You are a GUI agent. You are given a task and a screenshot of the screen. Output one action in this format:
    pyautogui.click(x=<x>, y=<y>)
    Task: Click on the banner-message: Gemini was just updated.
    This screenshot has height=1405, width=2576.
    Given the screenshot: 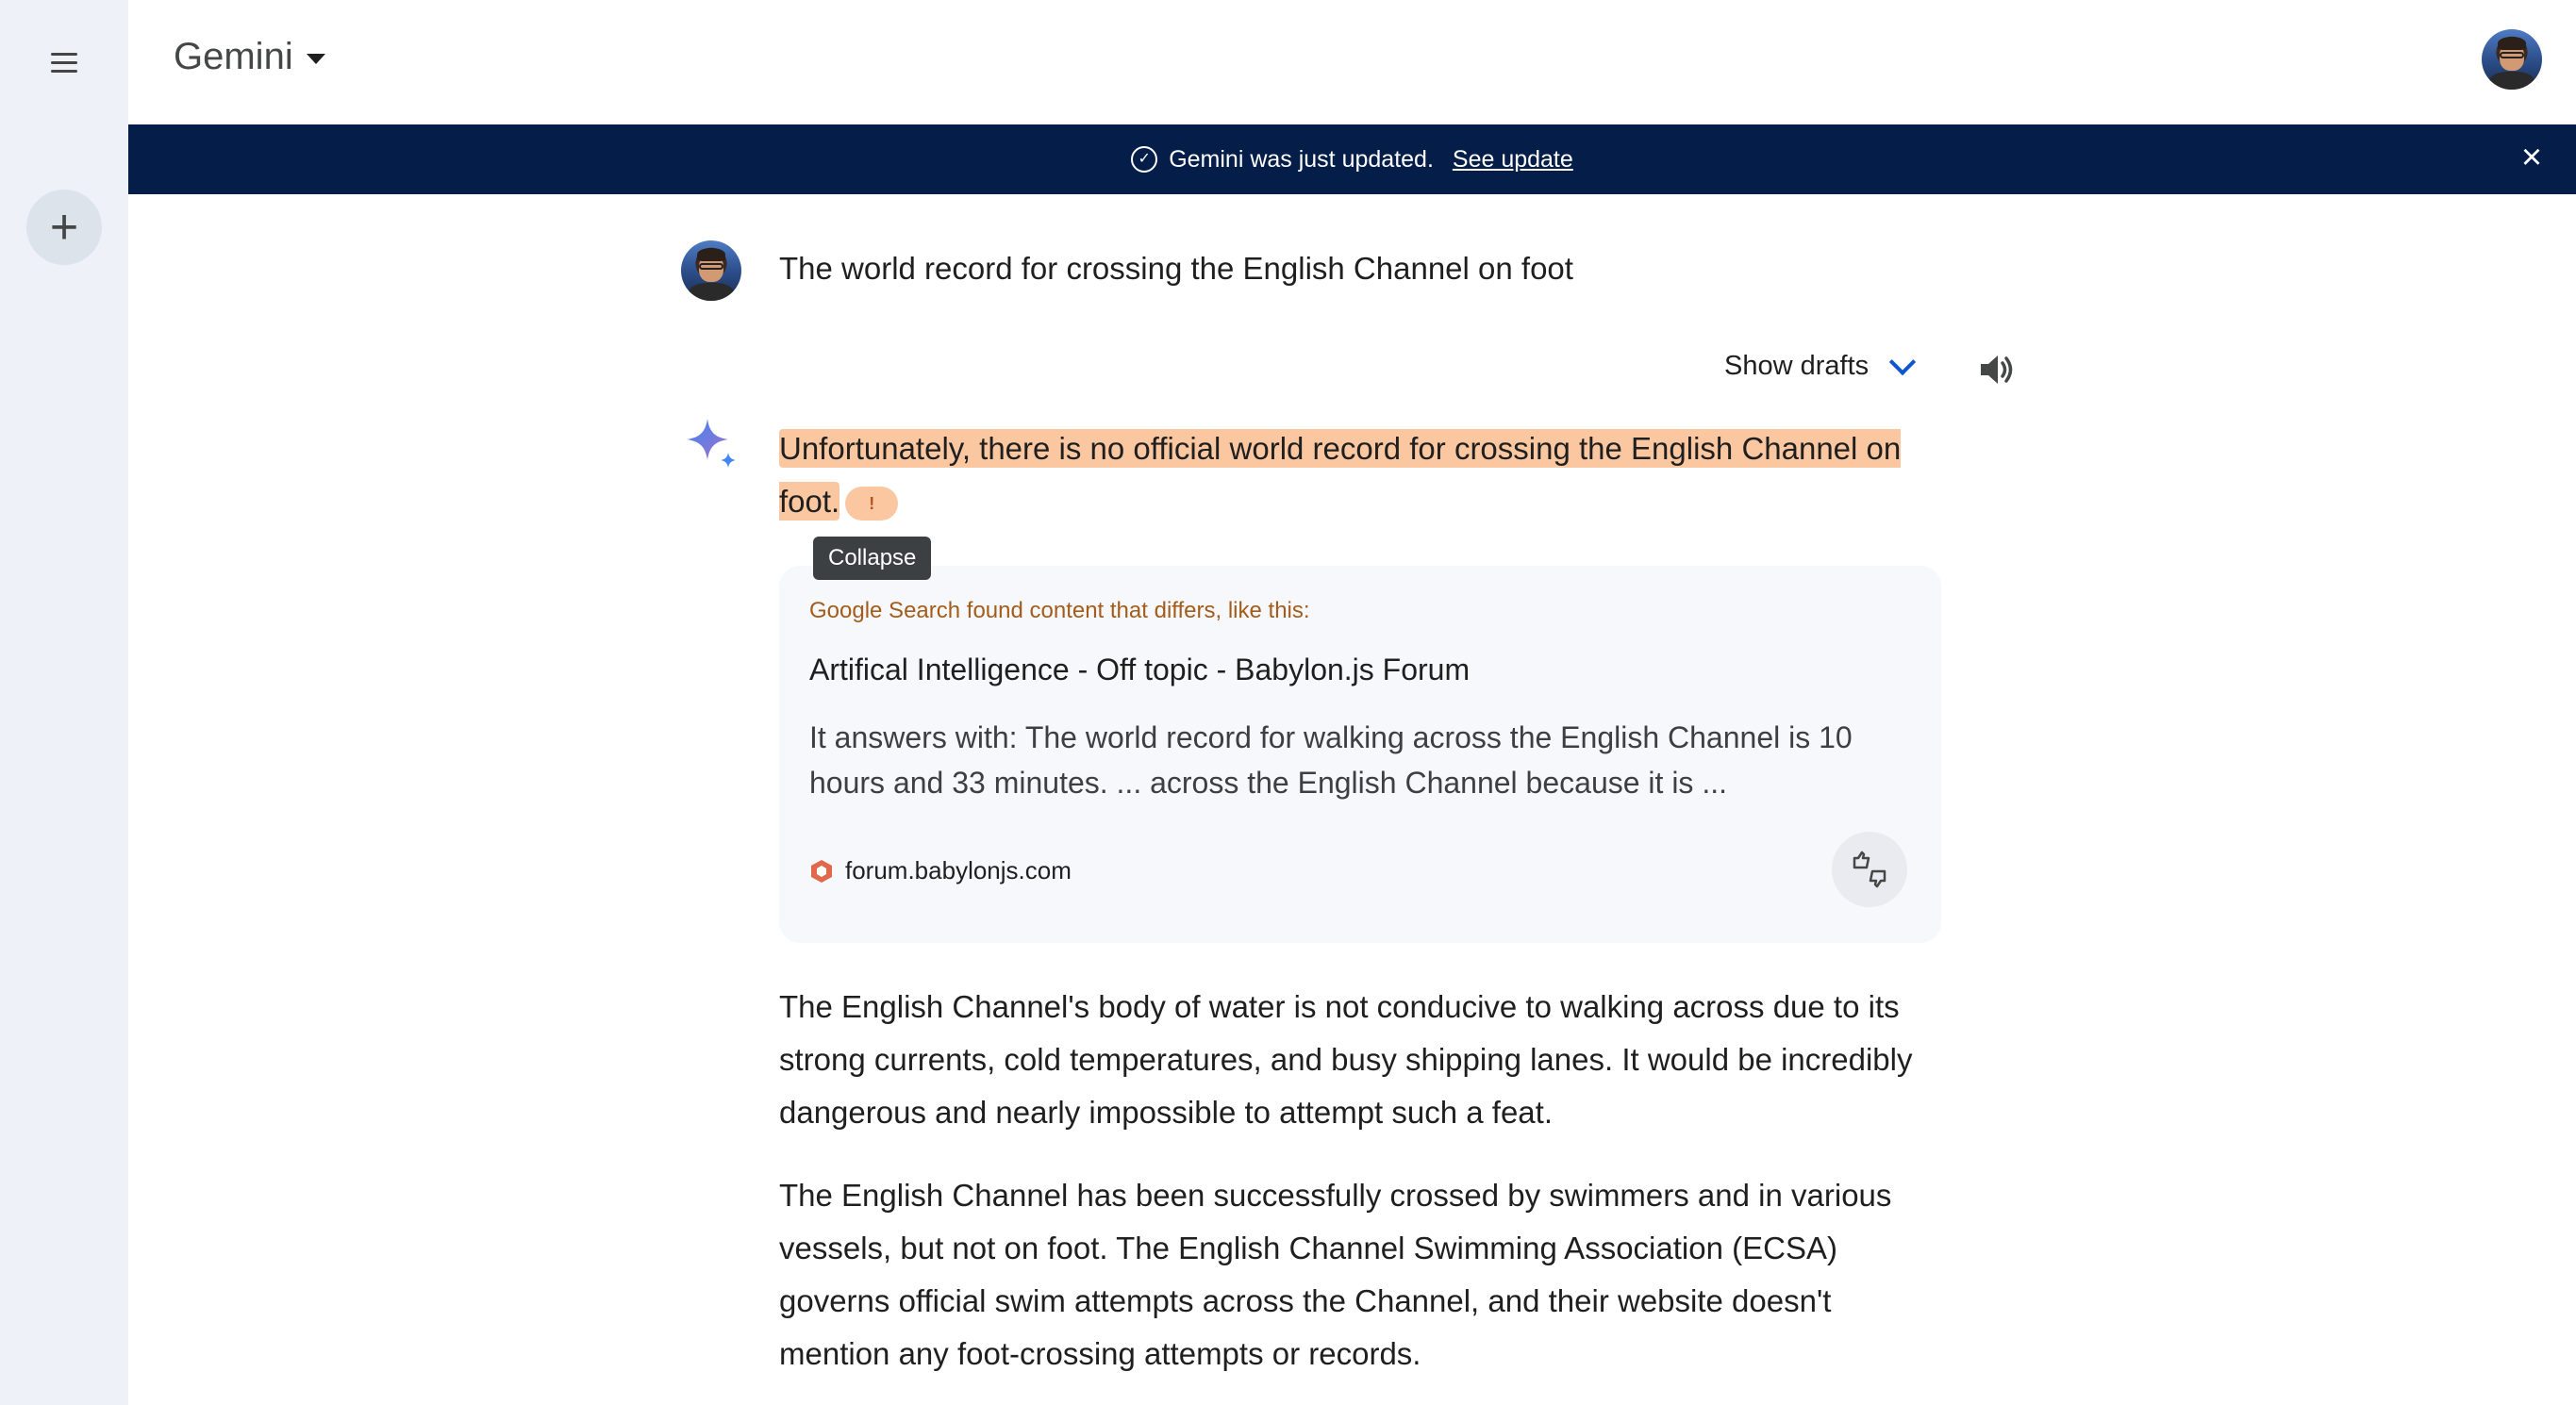 What is the action you would take?
    pyautogui.click(x=1301, y=159)
    